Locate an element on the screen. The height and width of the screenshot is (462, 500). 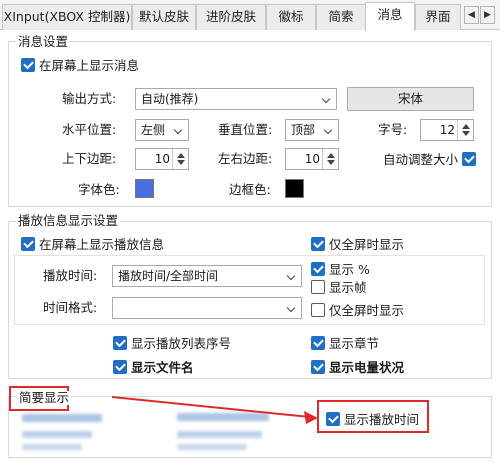
annotation-arrow-icon is located at coordinates (214, 410).